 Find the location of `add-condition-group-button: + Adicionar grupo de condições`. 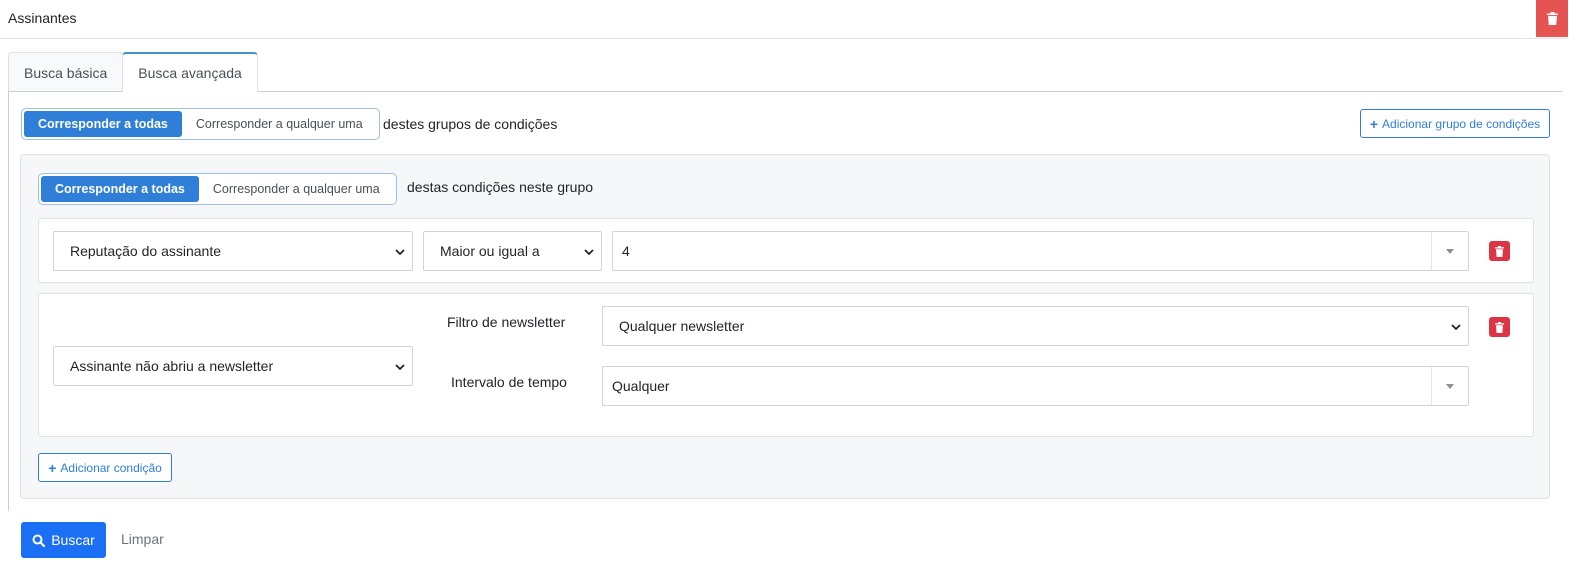

add-condition-group-button: + Adicionar grupo de condições is located at coordinates (1455, 123).